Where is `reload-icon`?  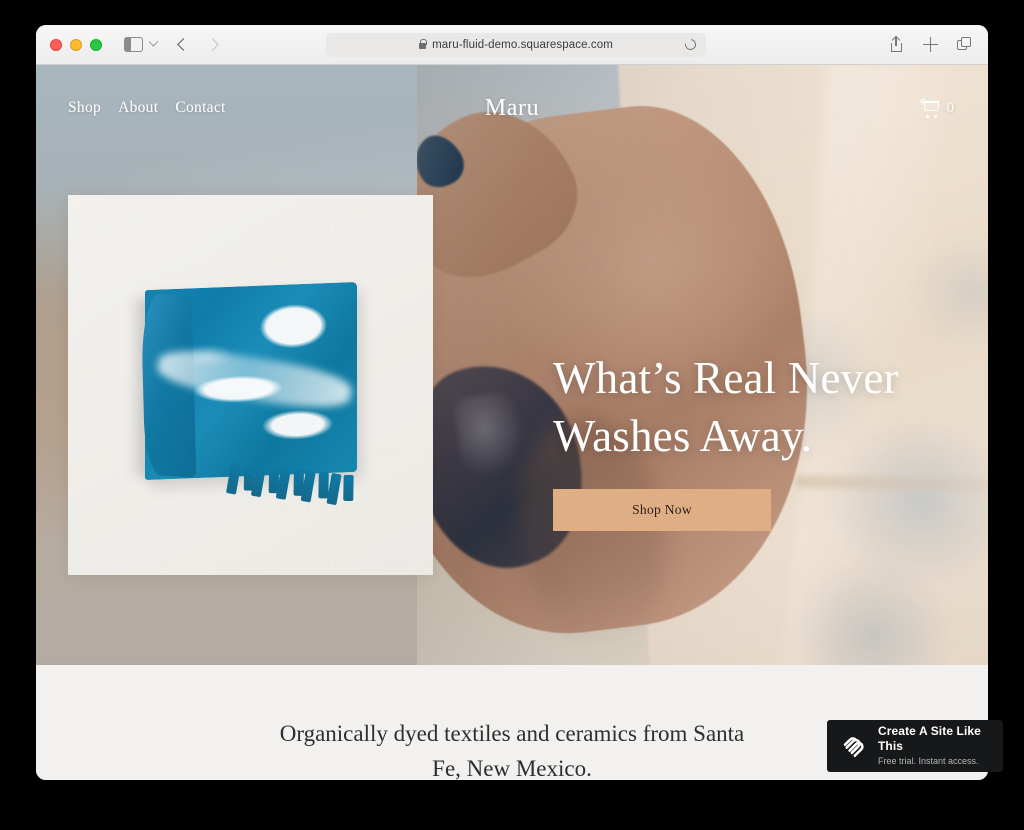 reload-icon is located at coordinates (690, 44).